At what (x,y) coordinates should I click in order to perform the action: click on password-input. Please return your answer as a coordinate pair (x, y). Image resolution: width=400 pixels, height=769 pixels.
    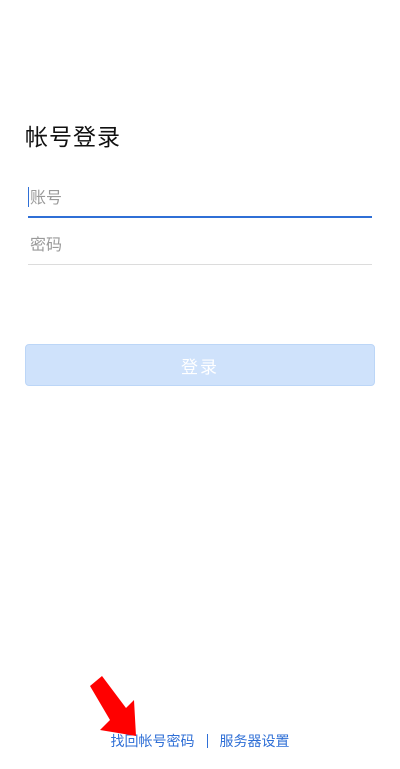
    Looking at the image, I should click on (200, 244).